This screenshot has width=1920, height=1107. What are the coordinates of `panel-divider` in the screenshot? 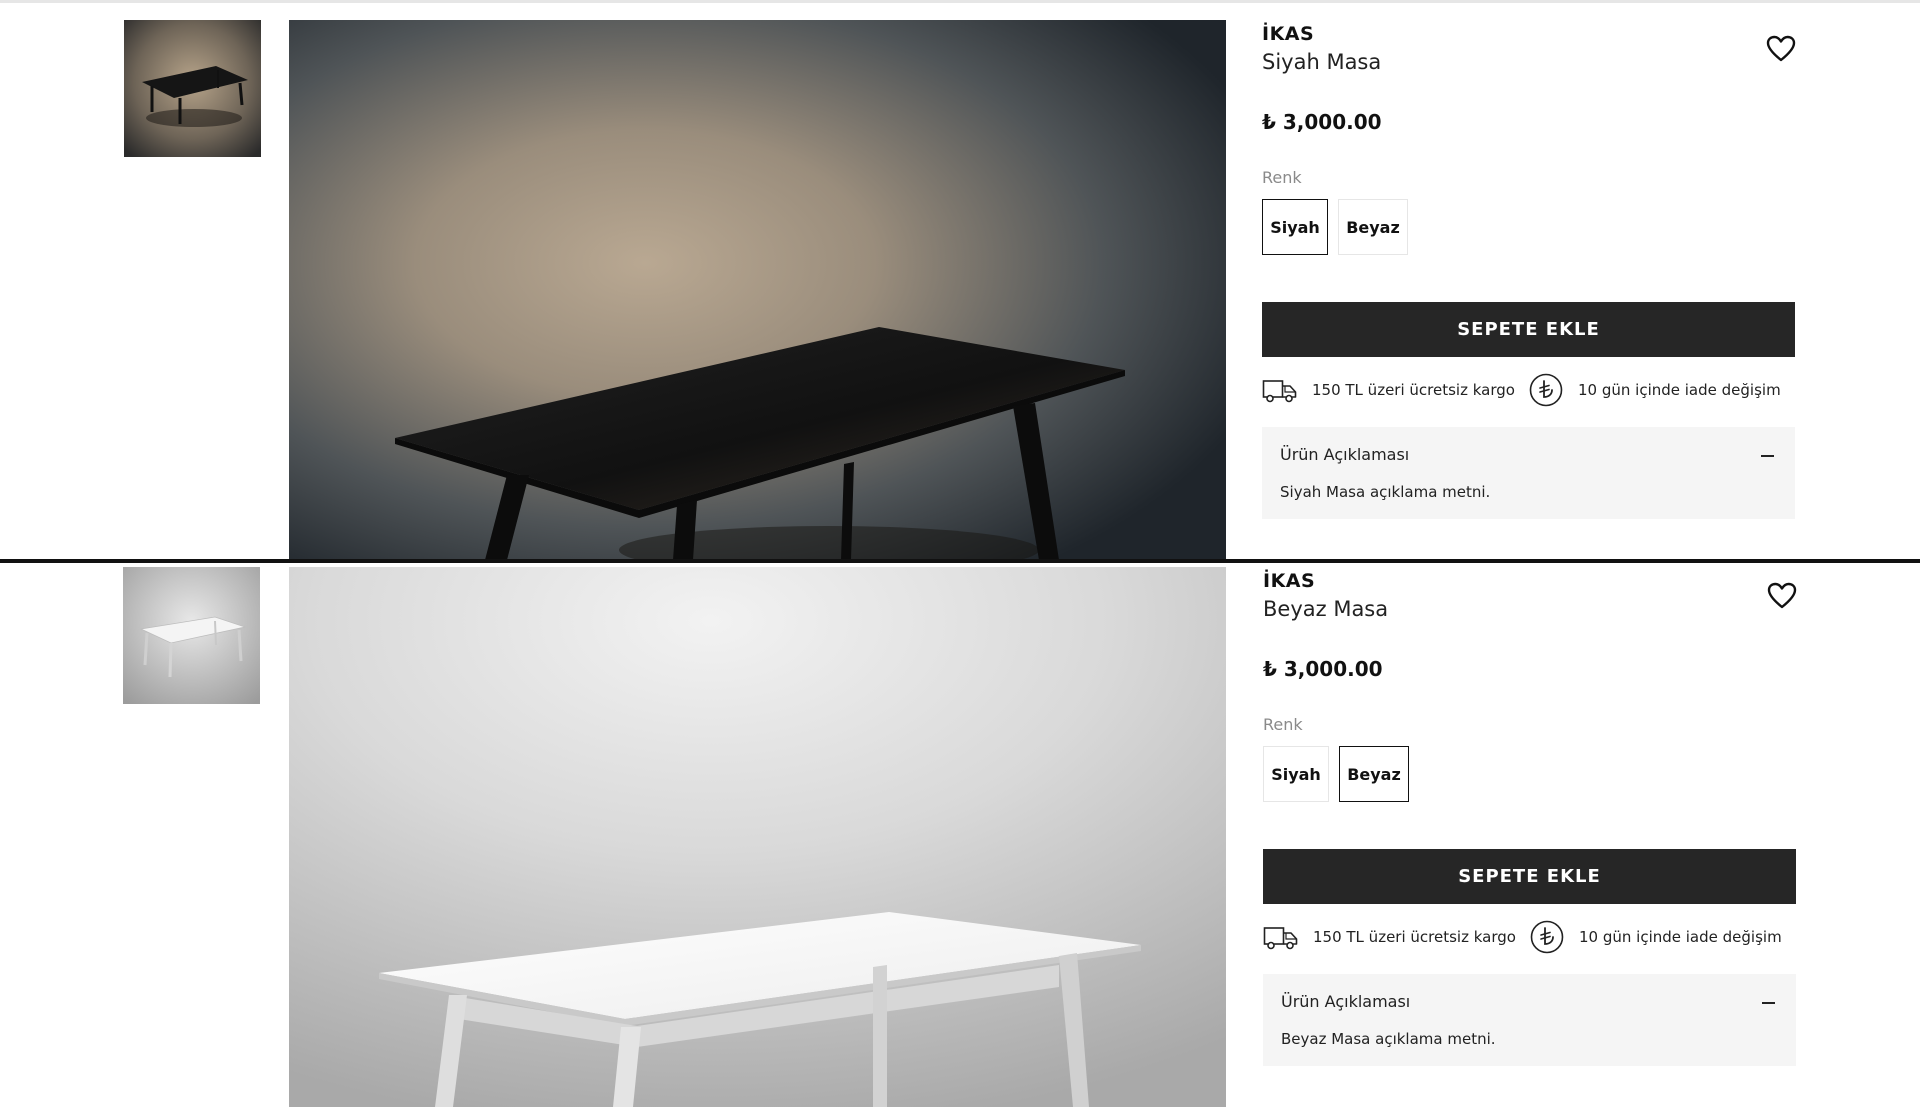 It's located at (960, 561).